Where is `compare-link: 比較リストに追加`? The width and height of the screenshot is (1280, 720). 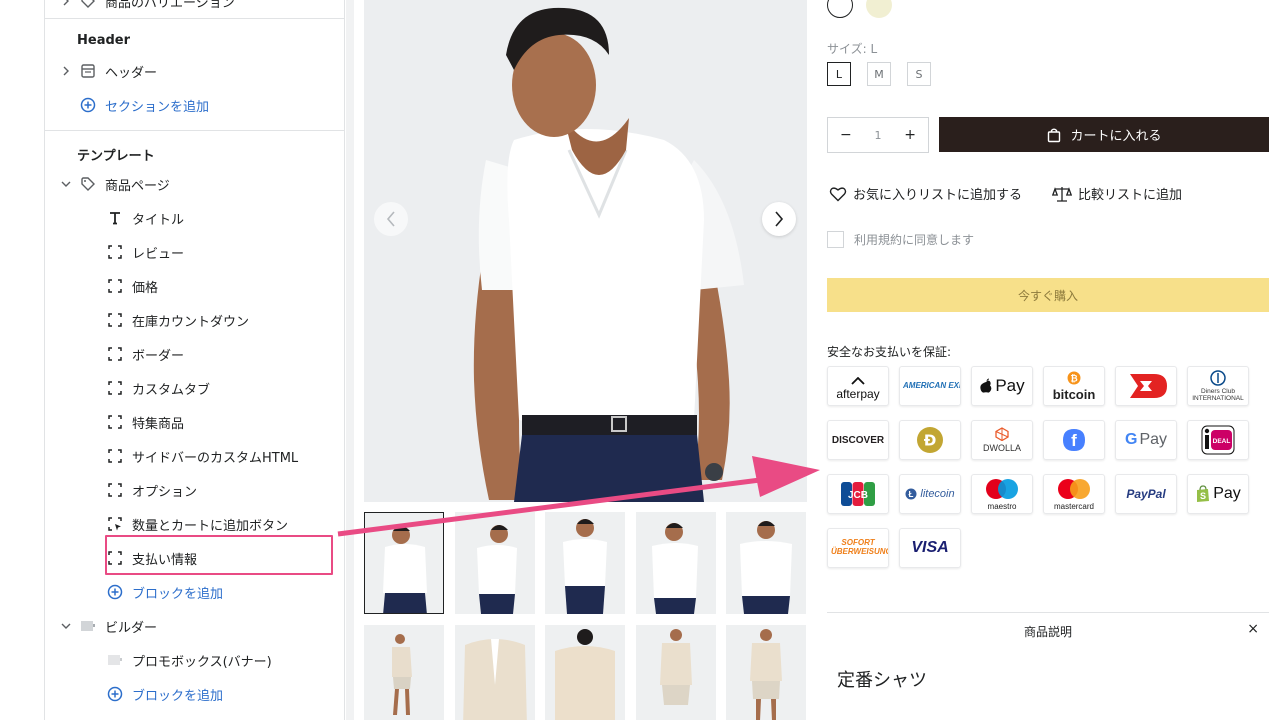 compare-link: 比較リストに追加 is located at coordinates (1117, 193).